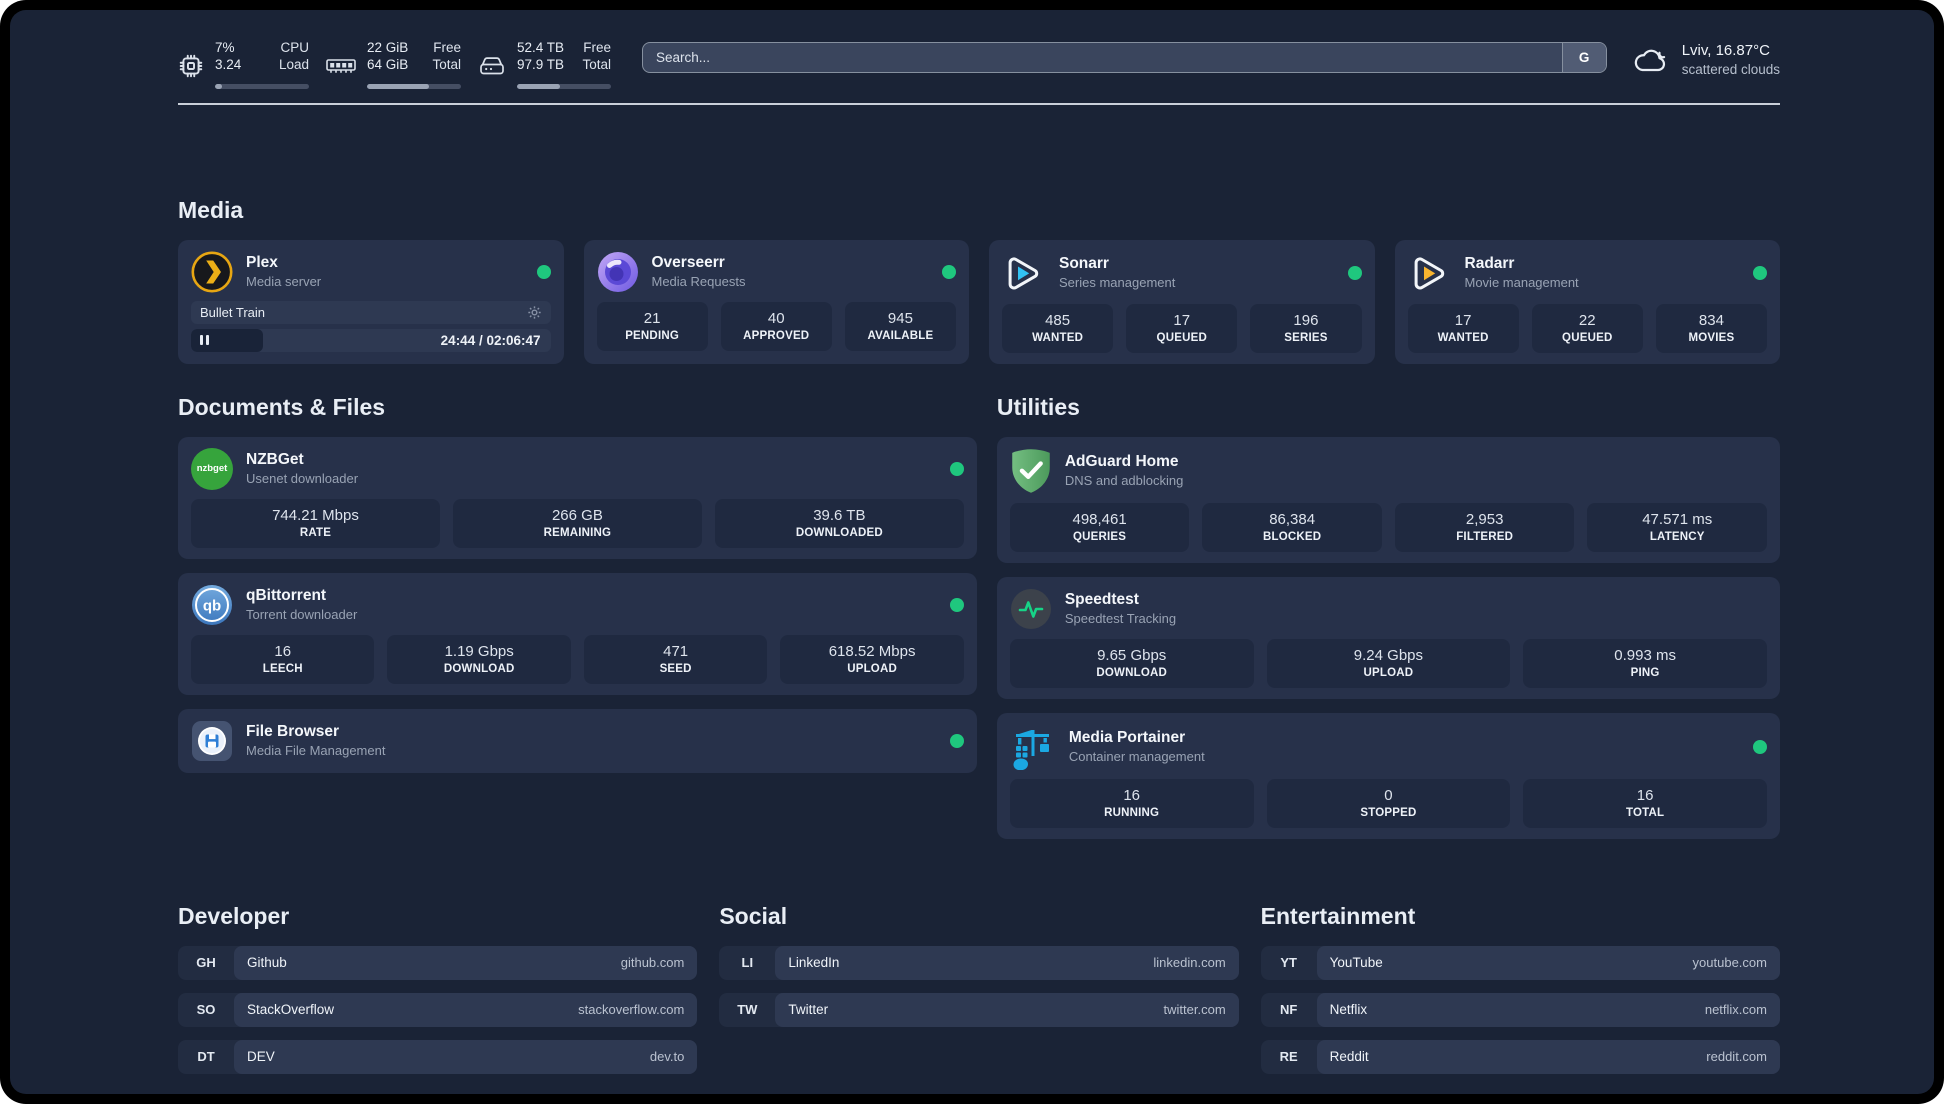  I want to click on bookmark-abbr: SO, so click(206, 1009).